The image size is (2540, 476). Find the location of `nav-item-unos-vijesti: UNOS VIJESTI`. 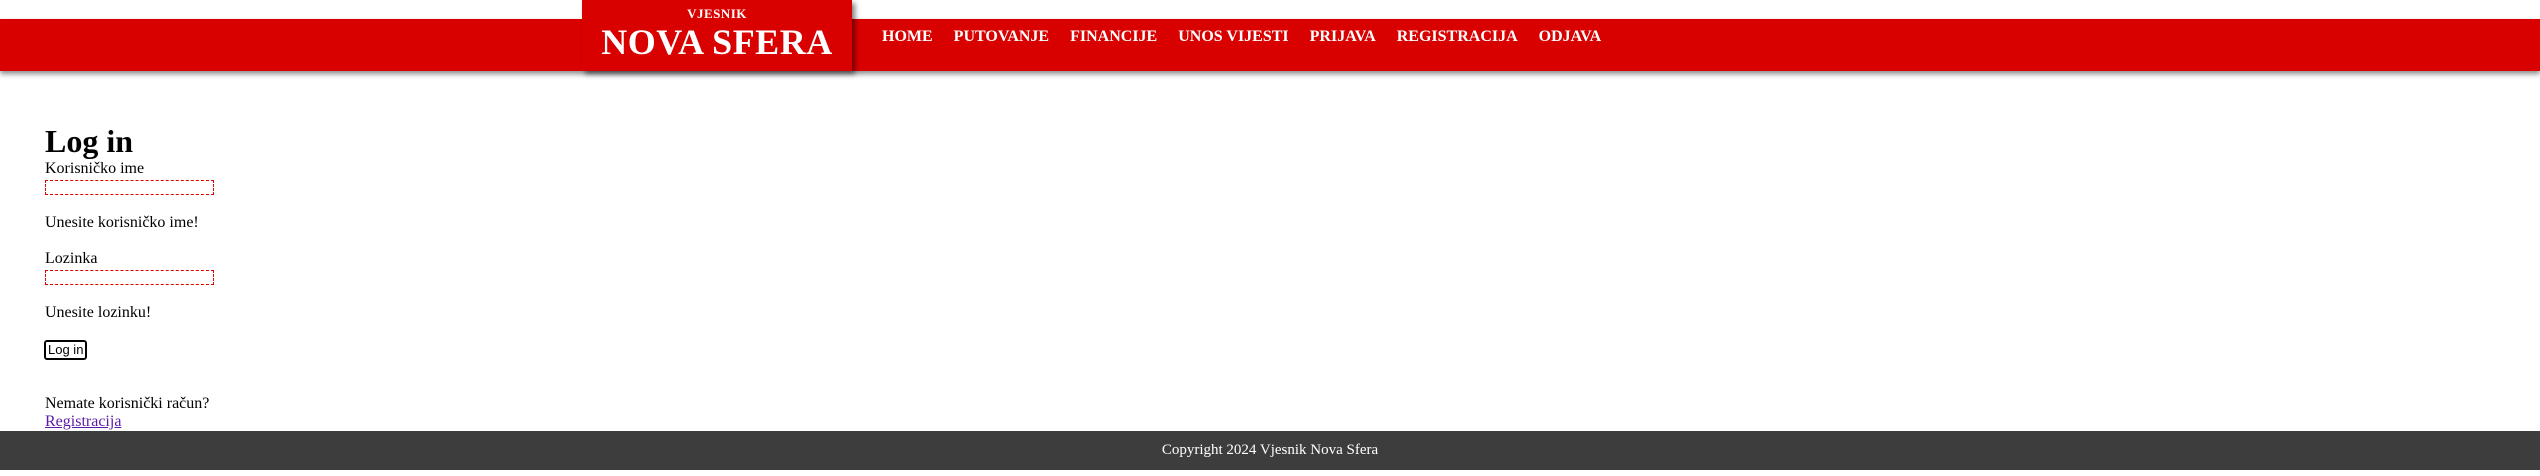

nav-item-unos-vijesti: UNOS VIJESTI is located at coordinates (1233, 37).